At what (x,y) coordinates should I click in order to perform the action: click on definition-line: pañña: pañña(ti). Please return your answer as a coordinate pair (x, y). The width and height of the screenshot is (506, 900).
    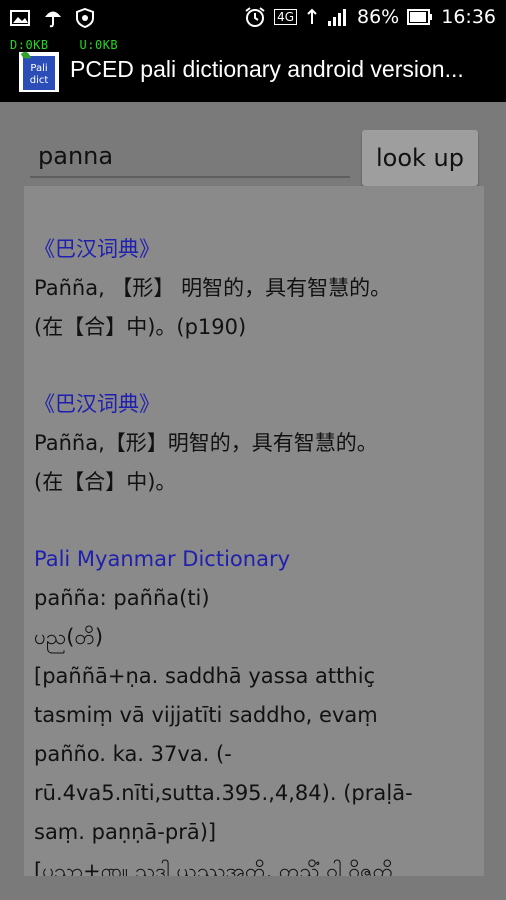
    Looking at the image, I should click on (122, 598).